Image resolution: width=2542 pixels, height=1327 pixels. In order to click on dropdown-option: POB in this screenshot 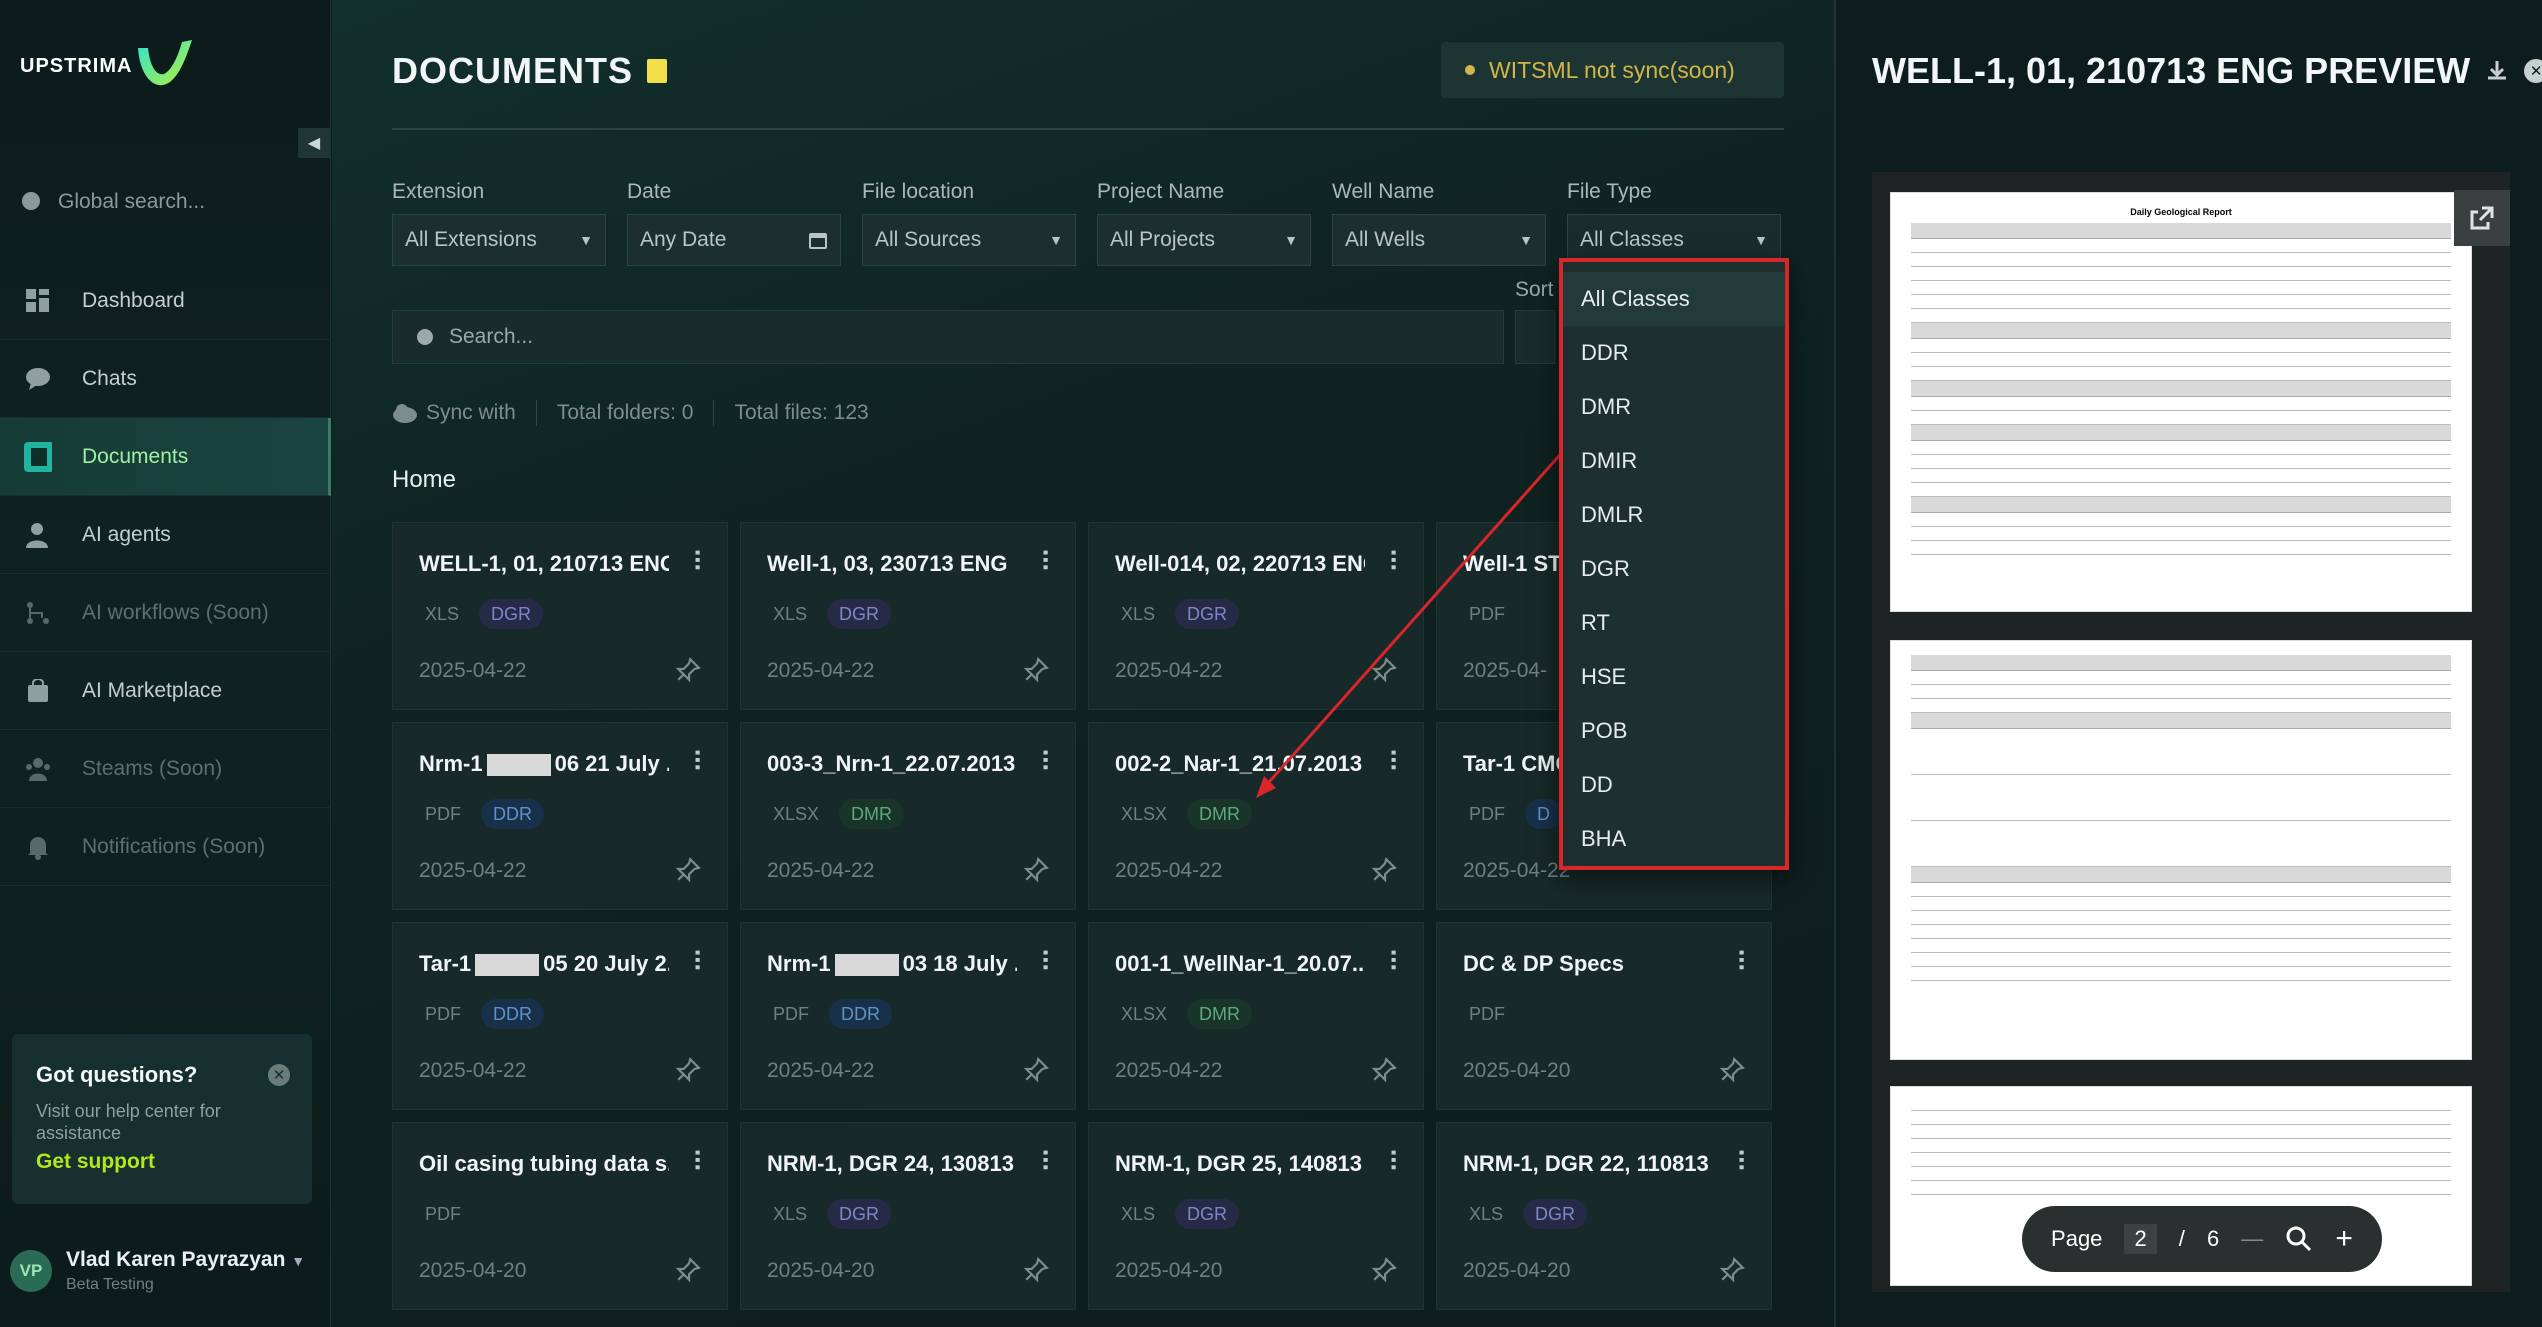, I will do `click(1674, 731)`.